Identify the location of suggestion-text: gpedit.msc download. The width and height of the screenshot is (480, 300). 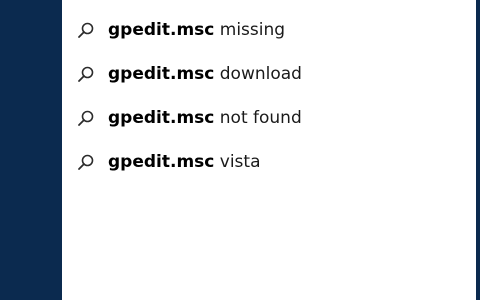
(205, 74).